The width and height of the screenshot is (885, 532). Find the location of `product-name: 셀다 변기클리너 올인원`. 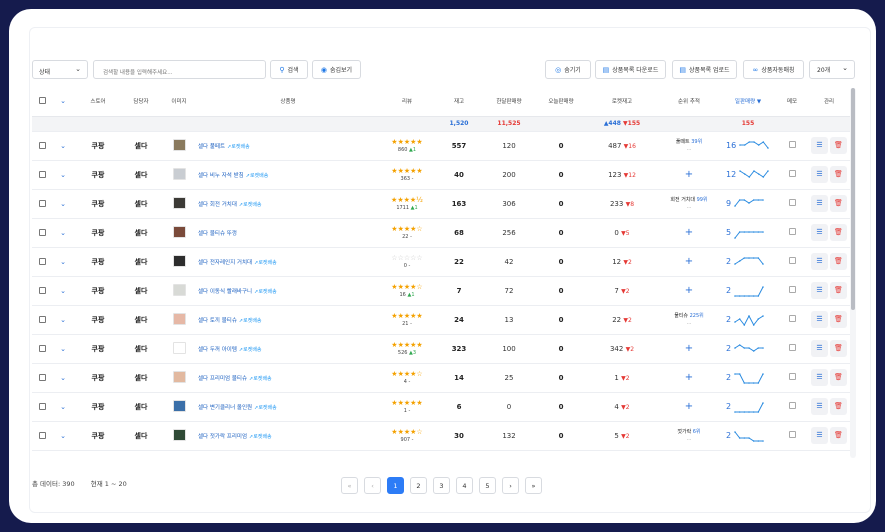

product-name: 셀다 변기클리너 올인원 is located at coordinates (225, 408).